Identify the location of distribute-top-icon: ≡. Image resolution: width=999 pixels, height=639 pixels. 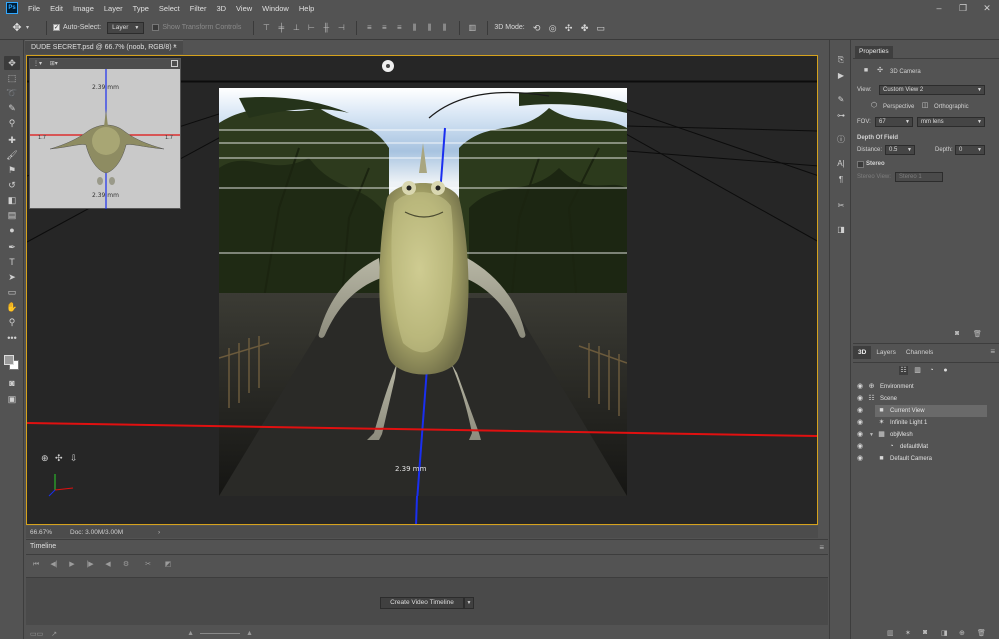
(369, 28).